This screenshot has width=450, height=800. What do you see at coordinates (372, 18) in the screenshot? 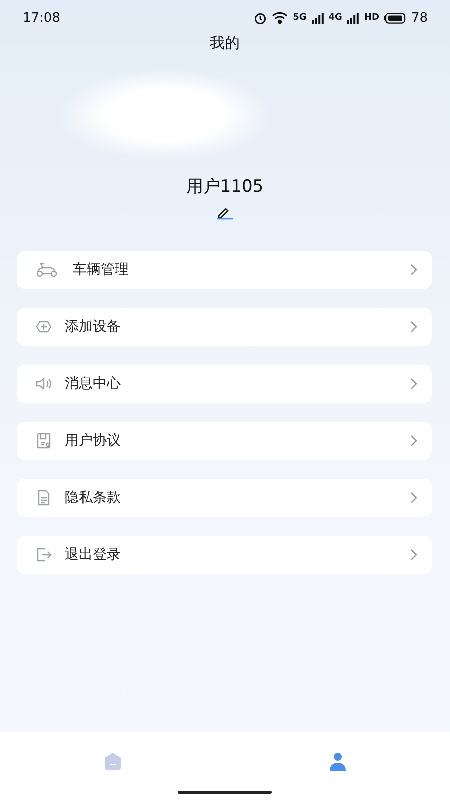
I see `hd-indicator: HD` at bounding box center [372, 18].